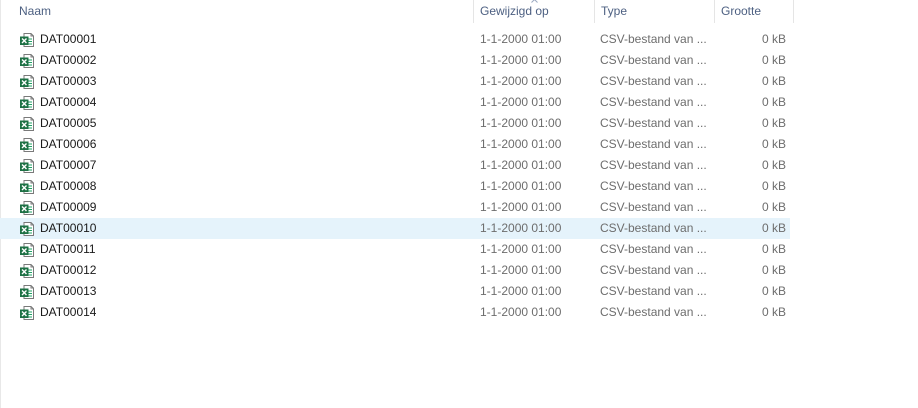  I want to click on column-header-date-label: Gewijzigd op, so click(514, 11).